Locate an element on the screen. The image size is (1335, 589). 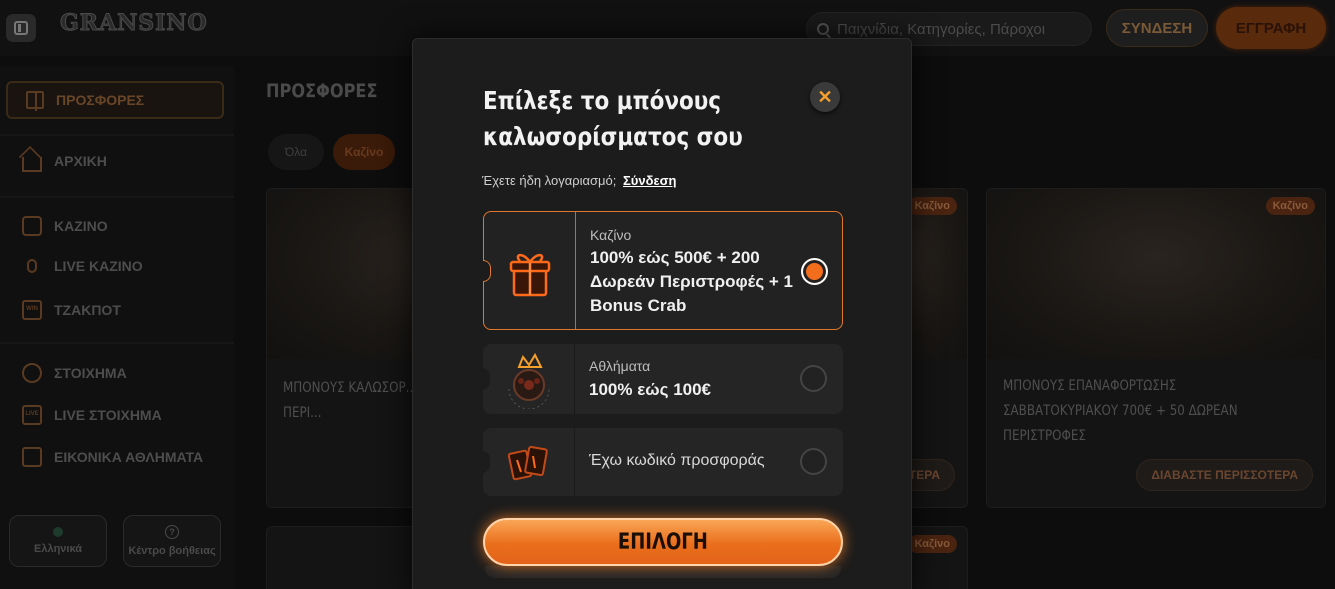
language-selector: Ελληνικά is located at coordinates (58, 541).